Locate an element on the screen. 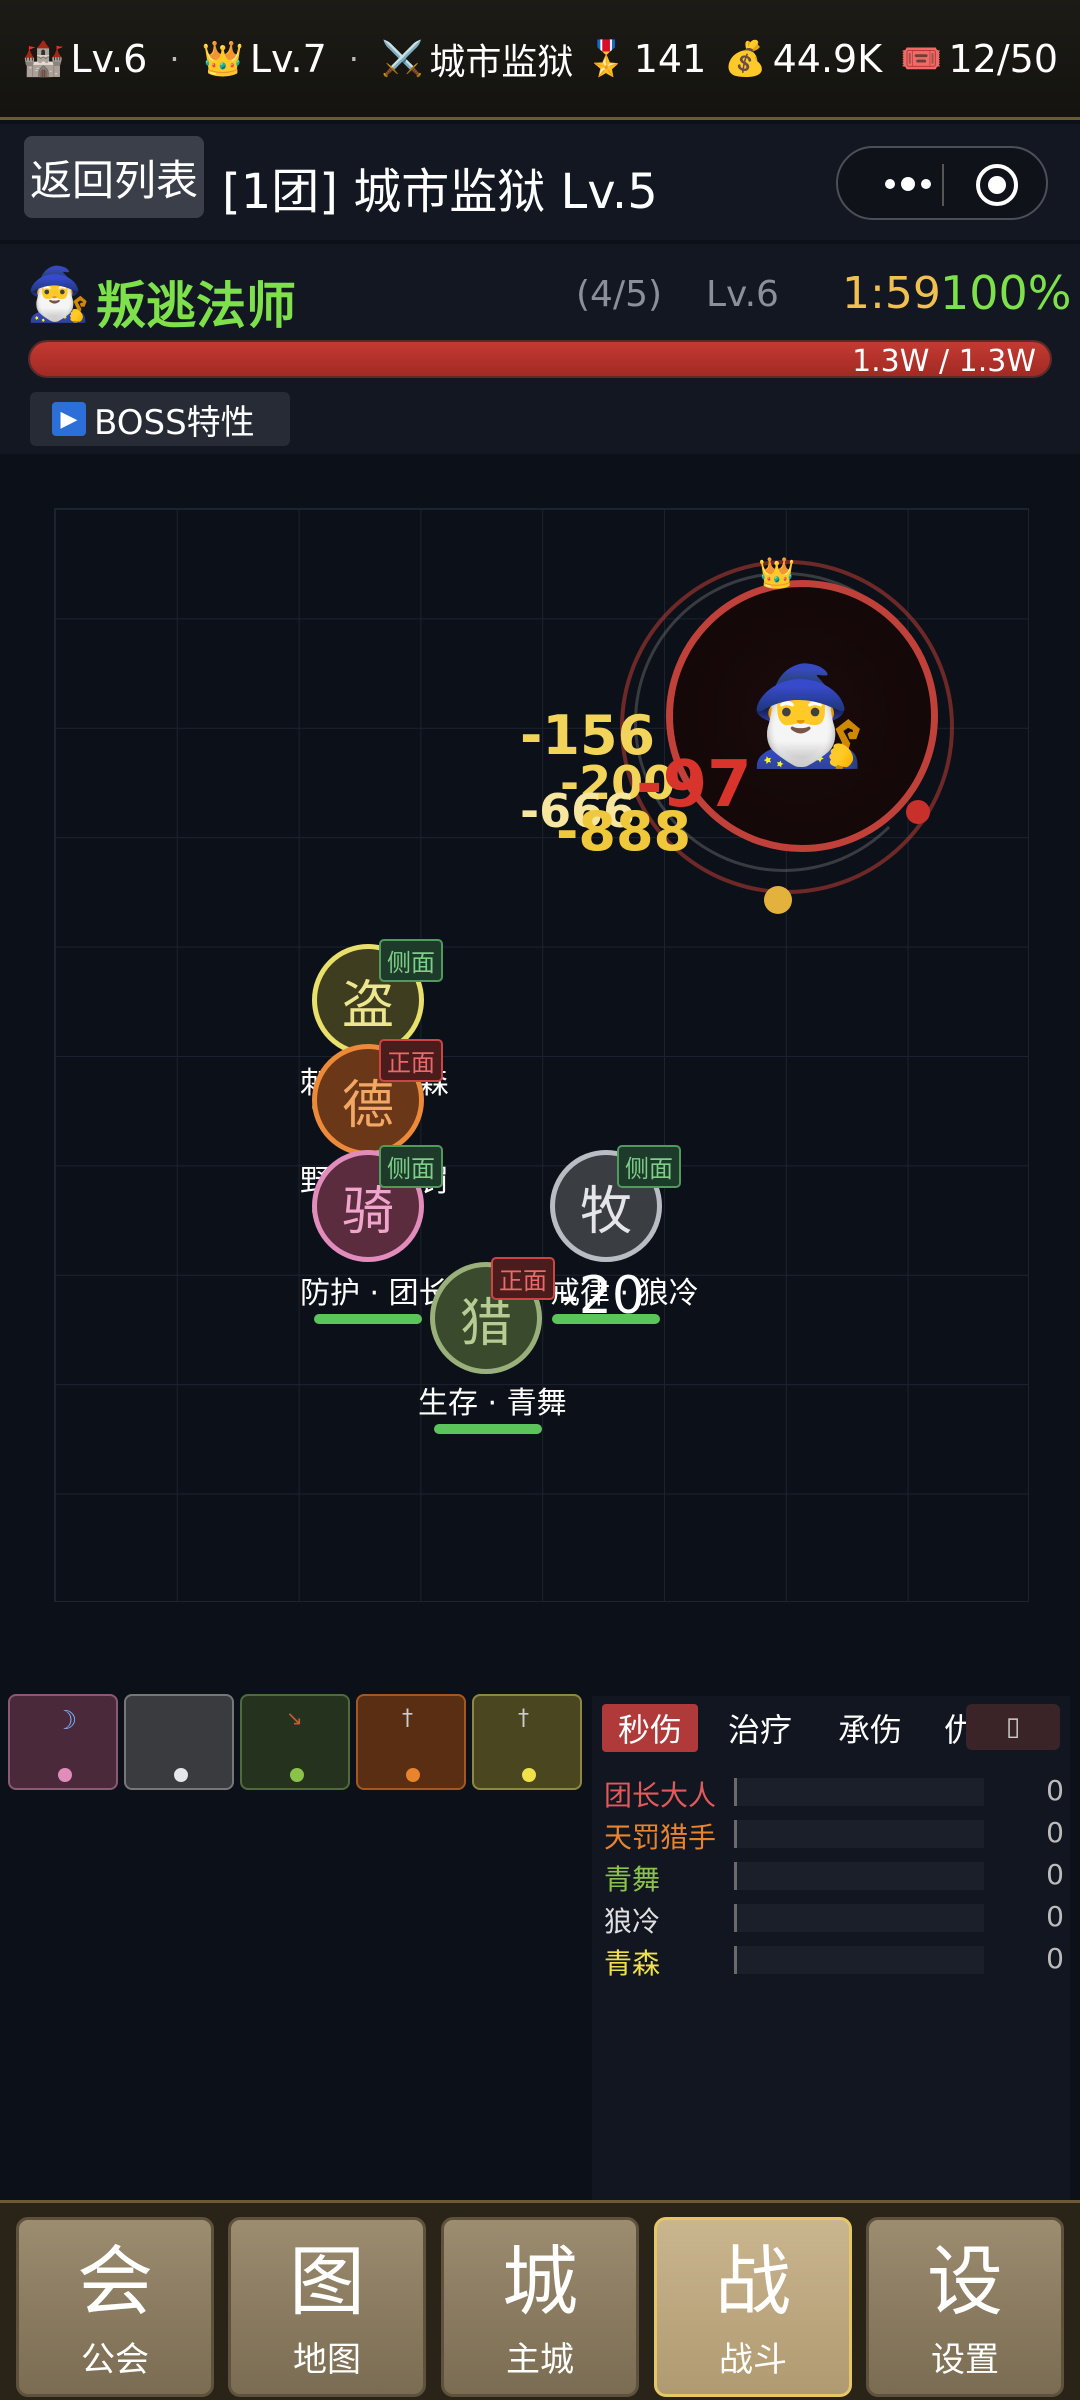  boss-name: 叛逃法师 is located at coordinates (196, 306).